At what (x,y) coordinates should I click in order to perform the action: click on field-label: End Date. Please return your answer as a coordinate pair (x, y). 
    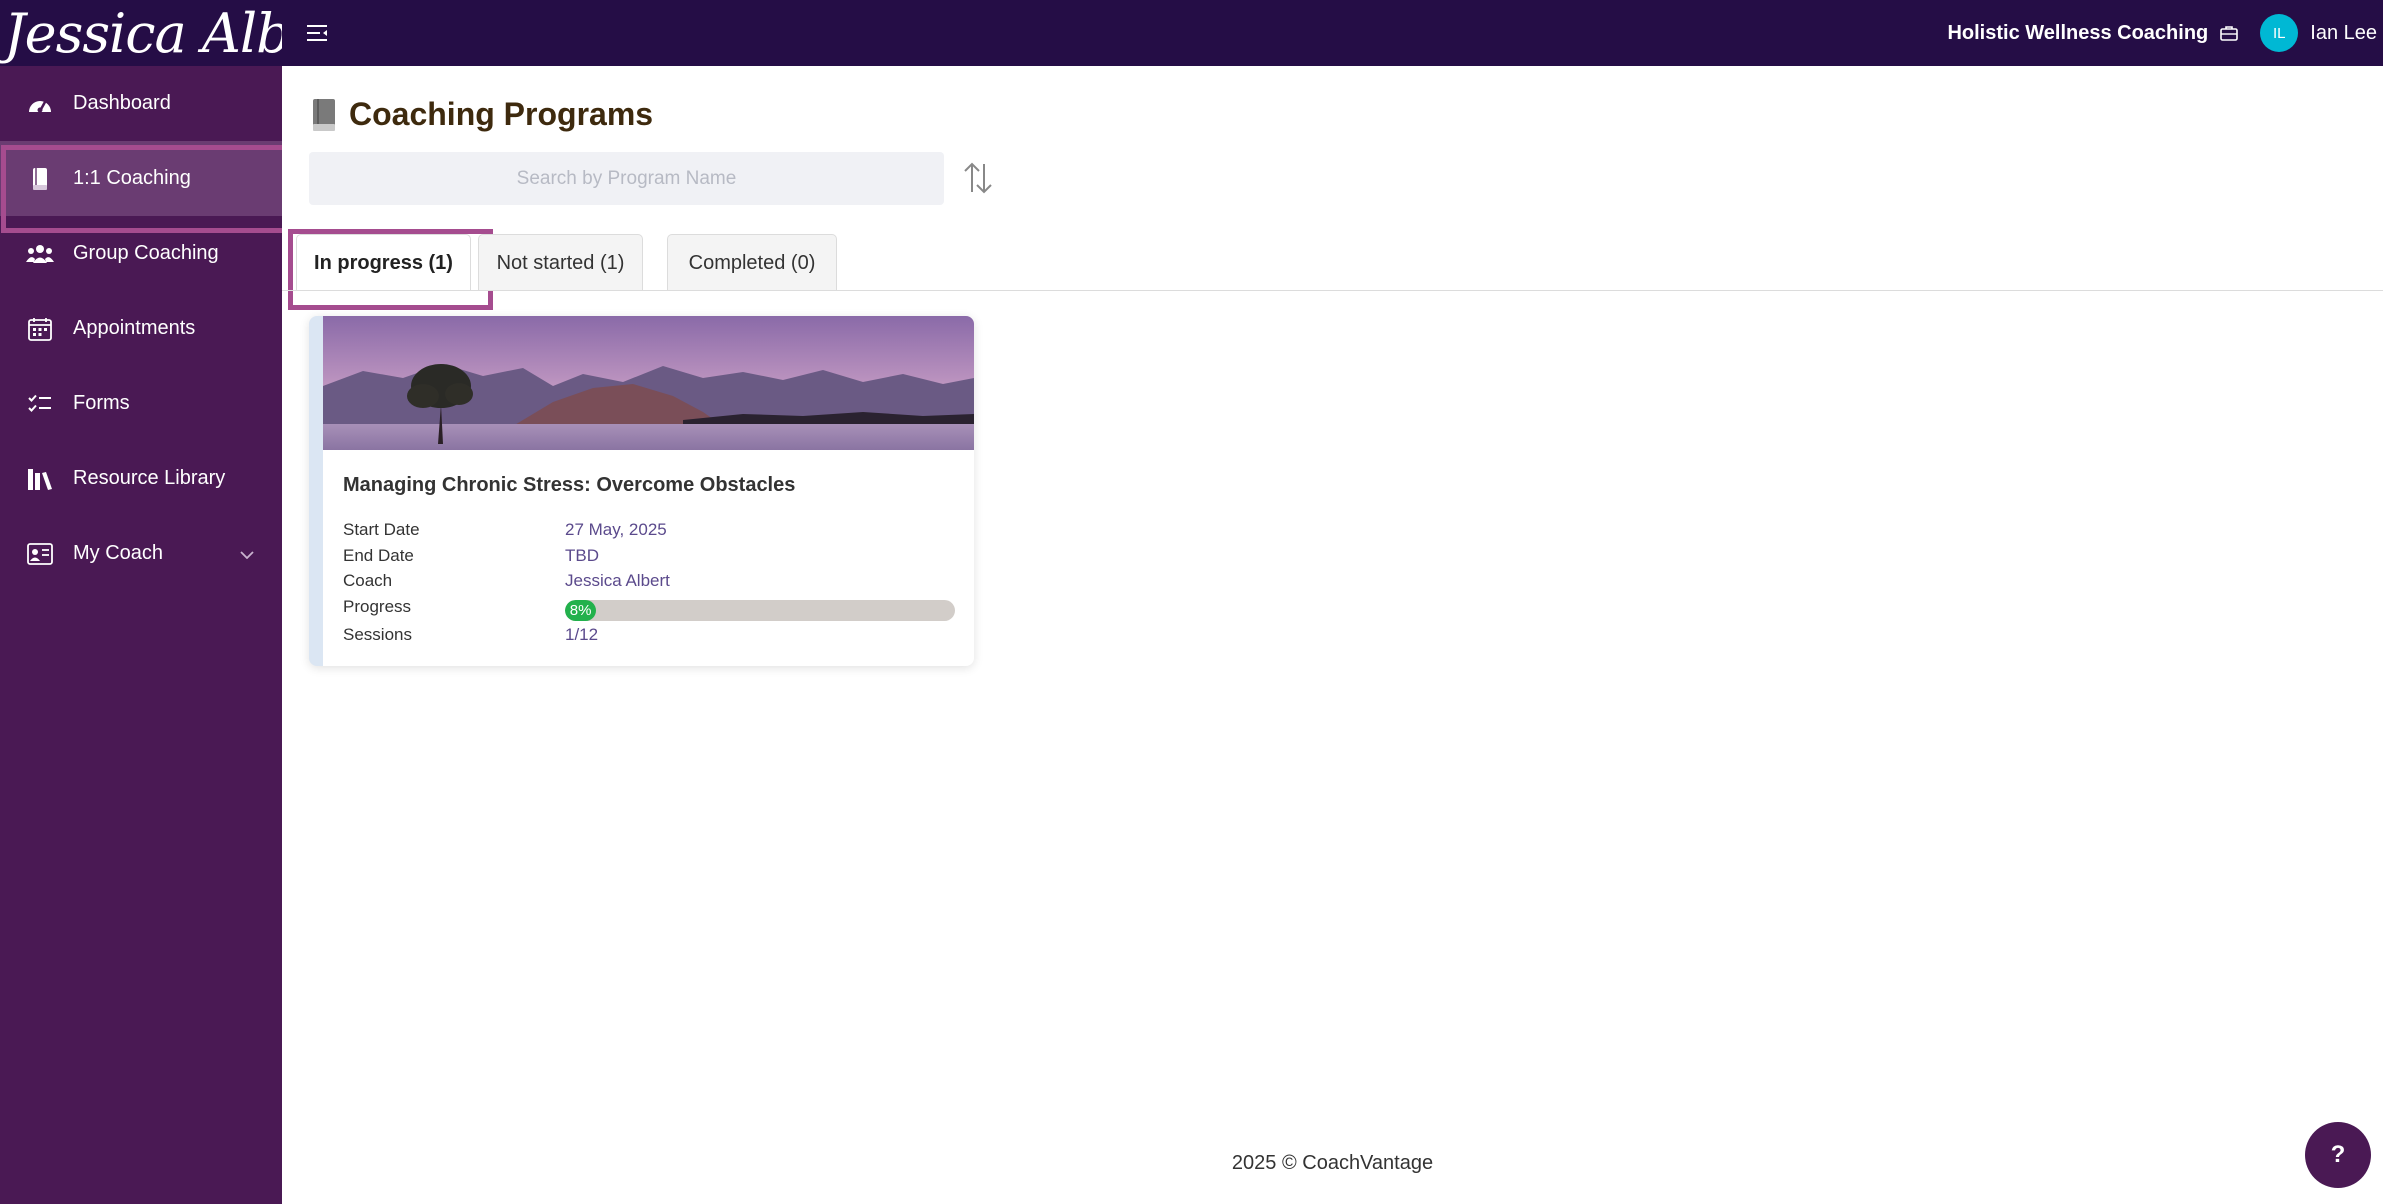
    Looking at the image, I should click on (378, 555).